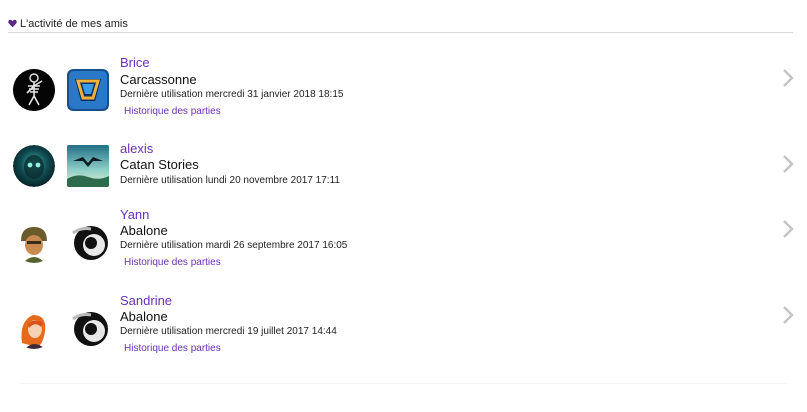  What do you see at coordinates (34, 90) in the screenshot?
I see `skeleton-avatar-icon` at bounding box center [34, 90].